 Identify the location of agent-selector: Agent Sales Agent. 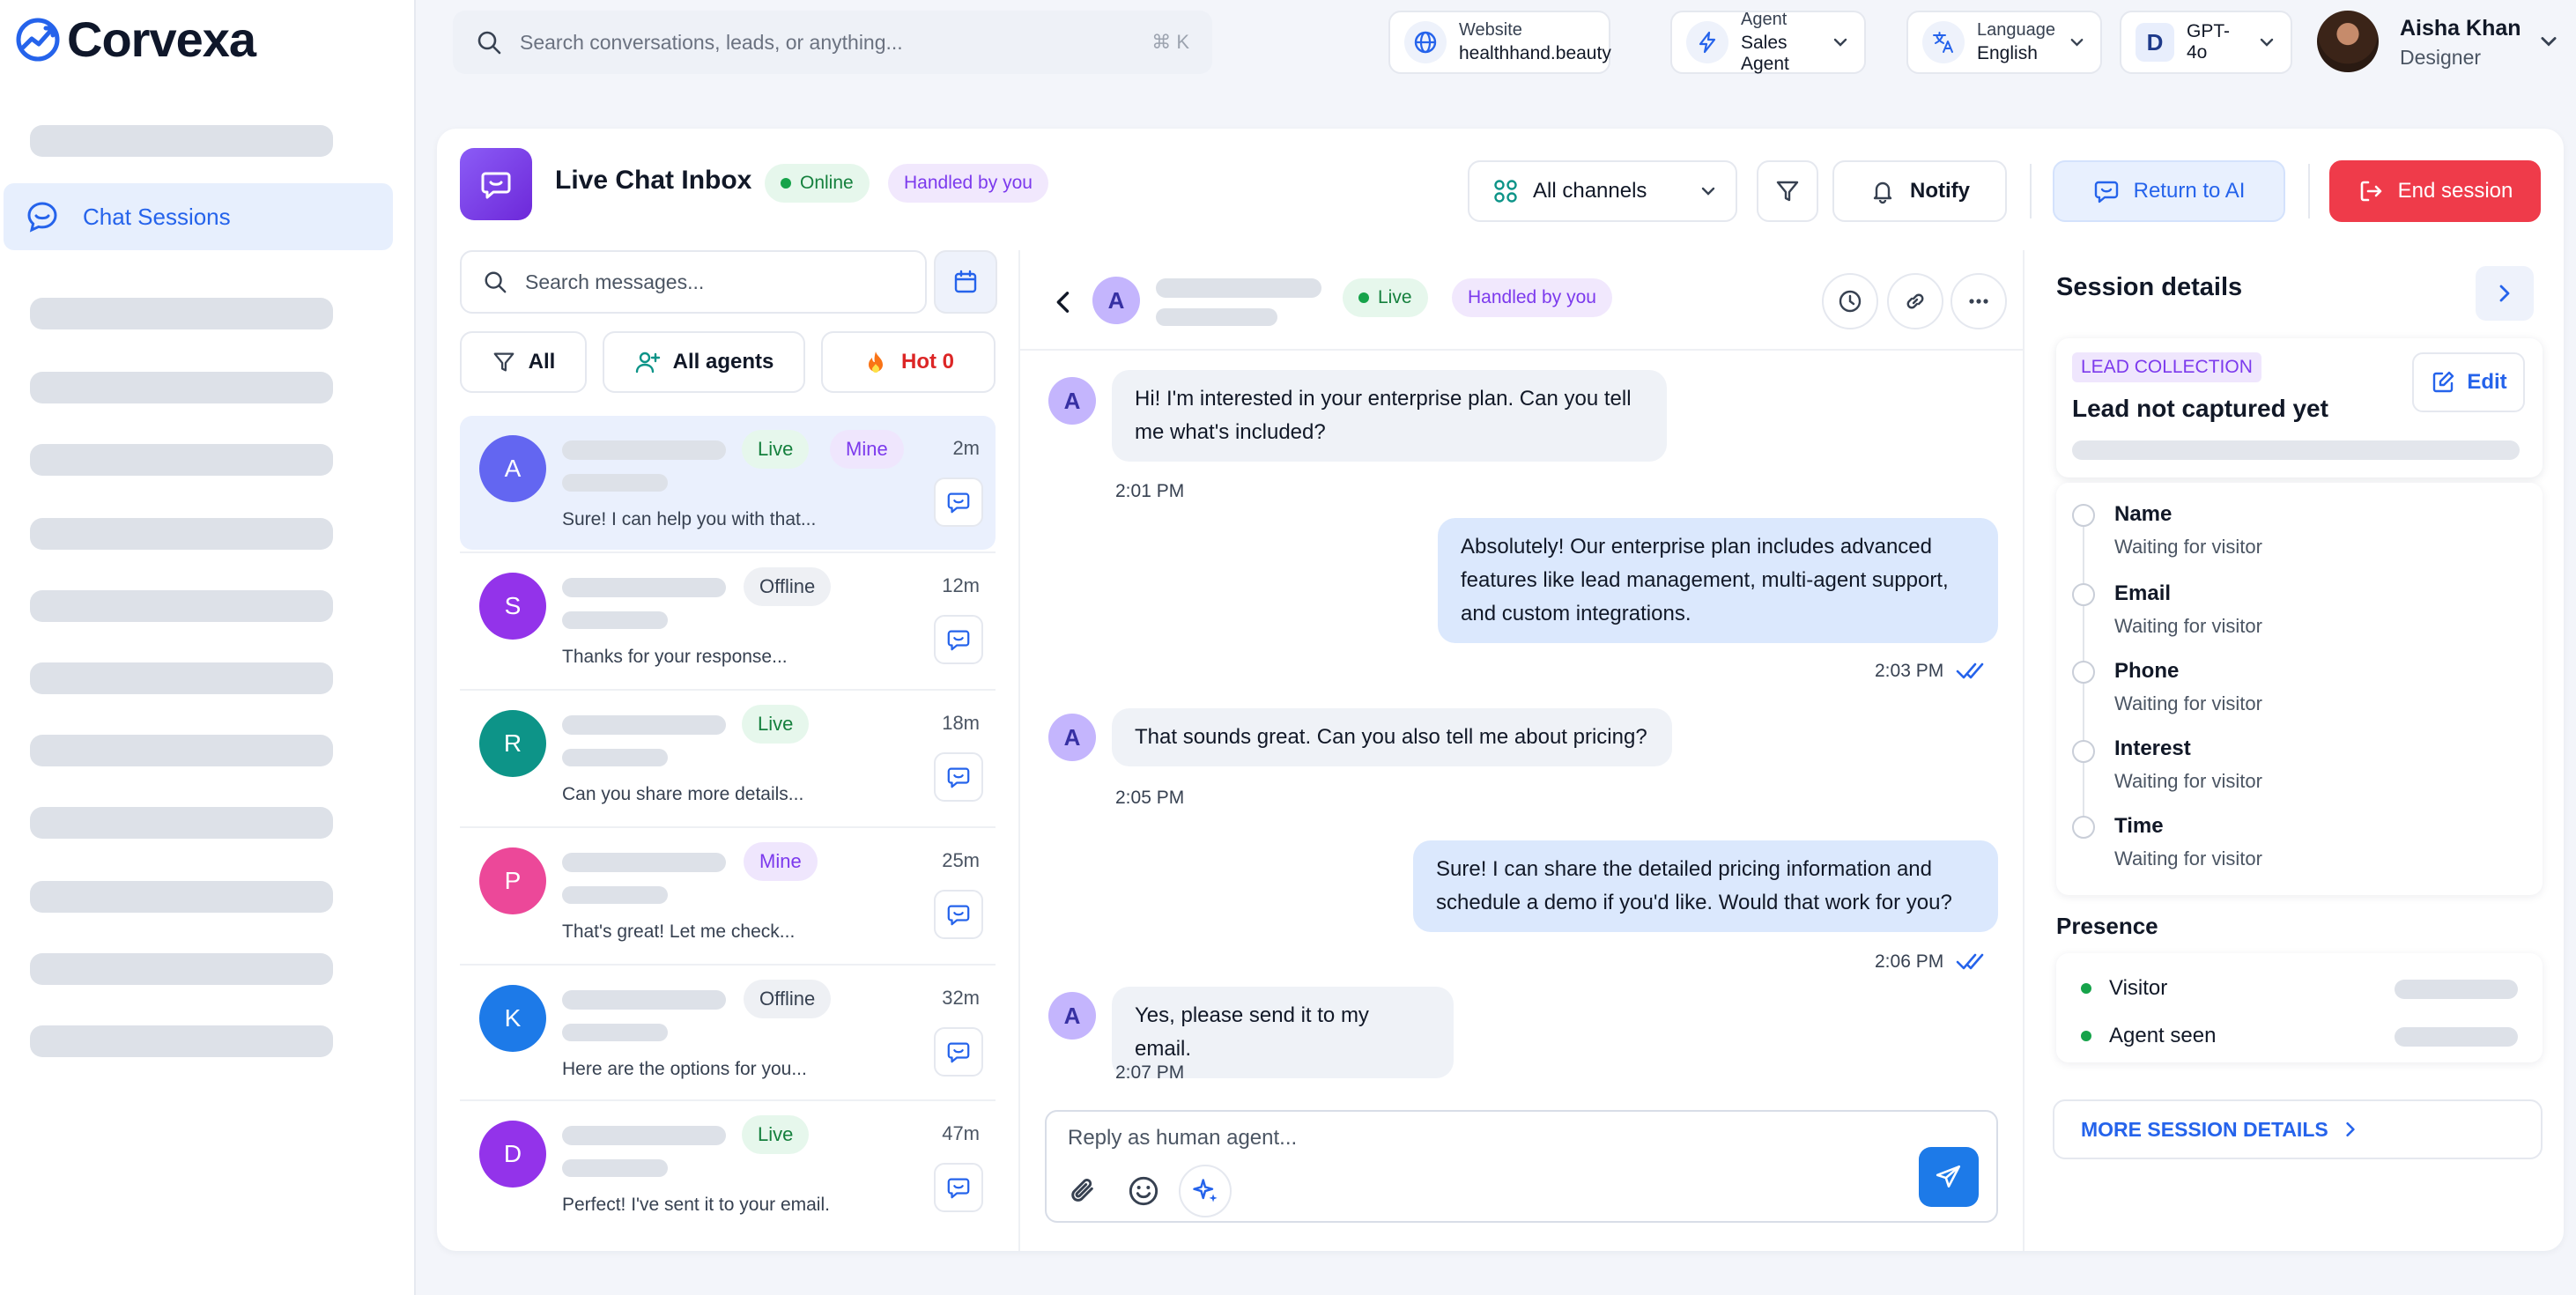
(1768, 42).